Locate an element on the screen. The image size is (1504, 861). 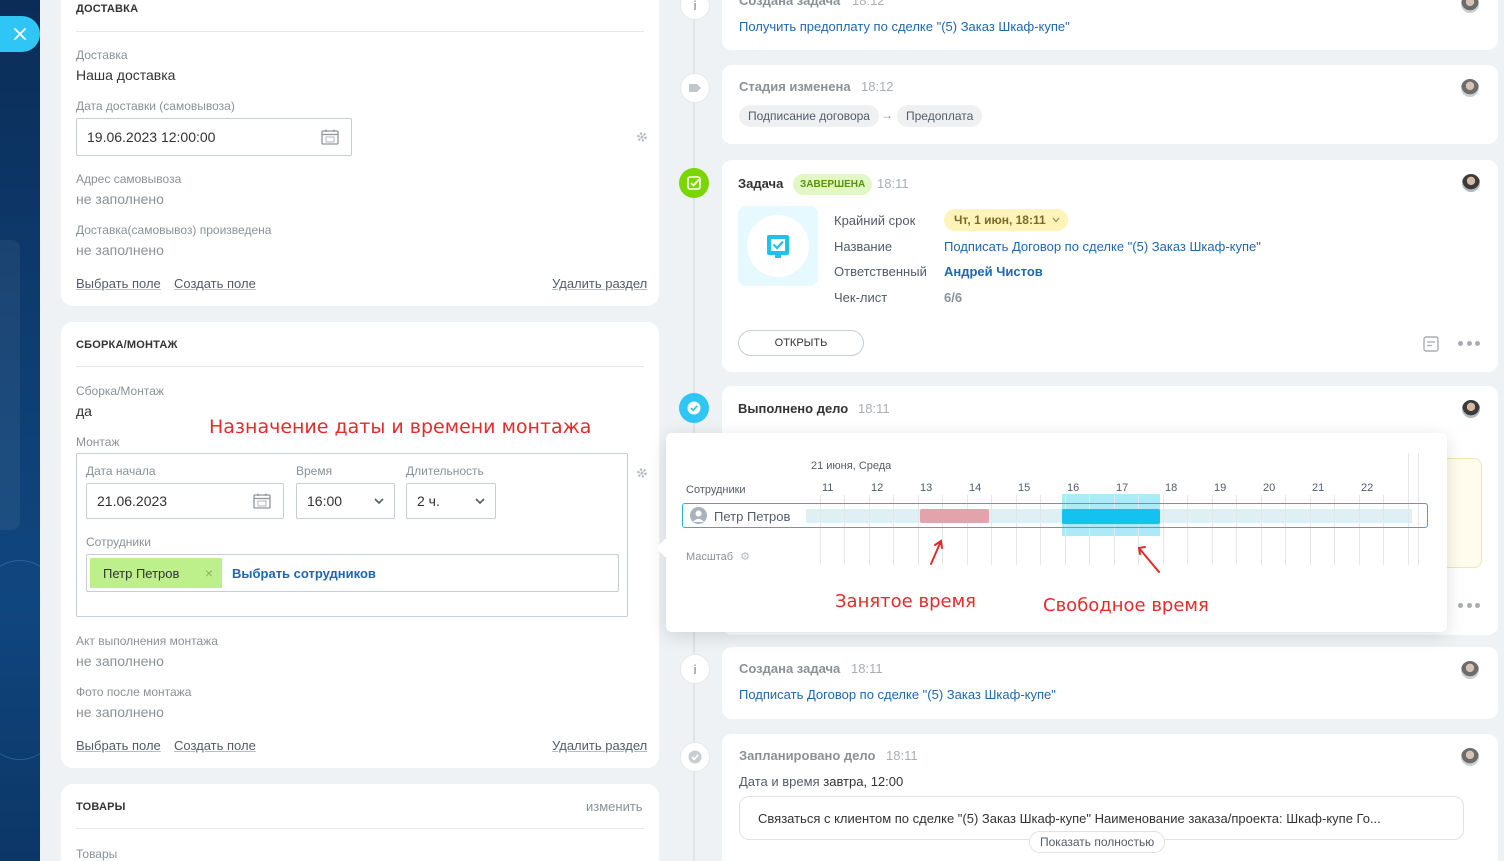
planner-hour-label: 20 is located at coordinates (1269, 488).